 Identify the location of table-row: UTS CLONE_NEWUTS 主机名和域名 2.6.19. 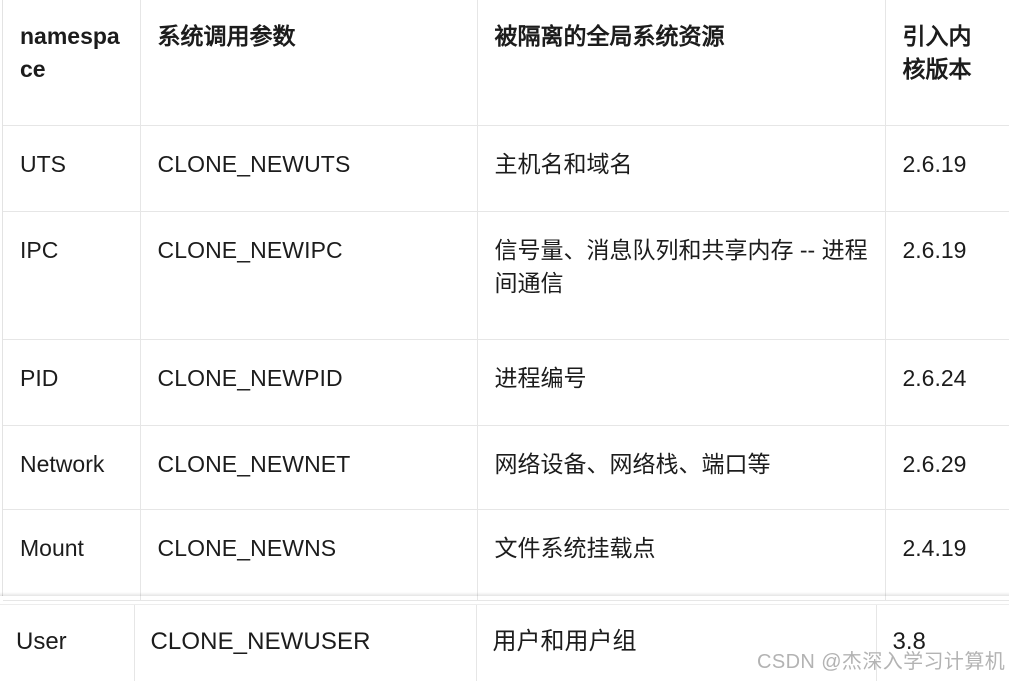
(506, 169).